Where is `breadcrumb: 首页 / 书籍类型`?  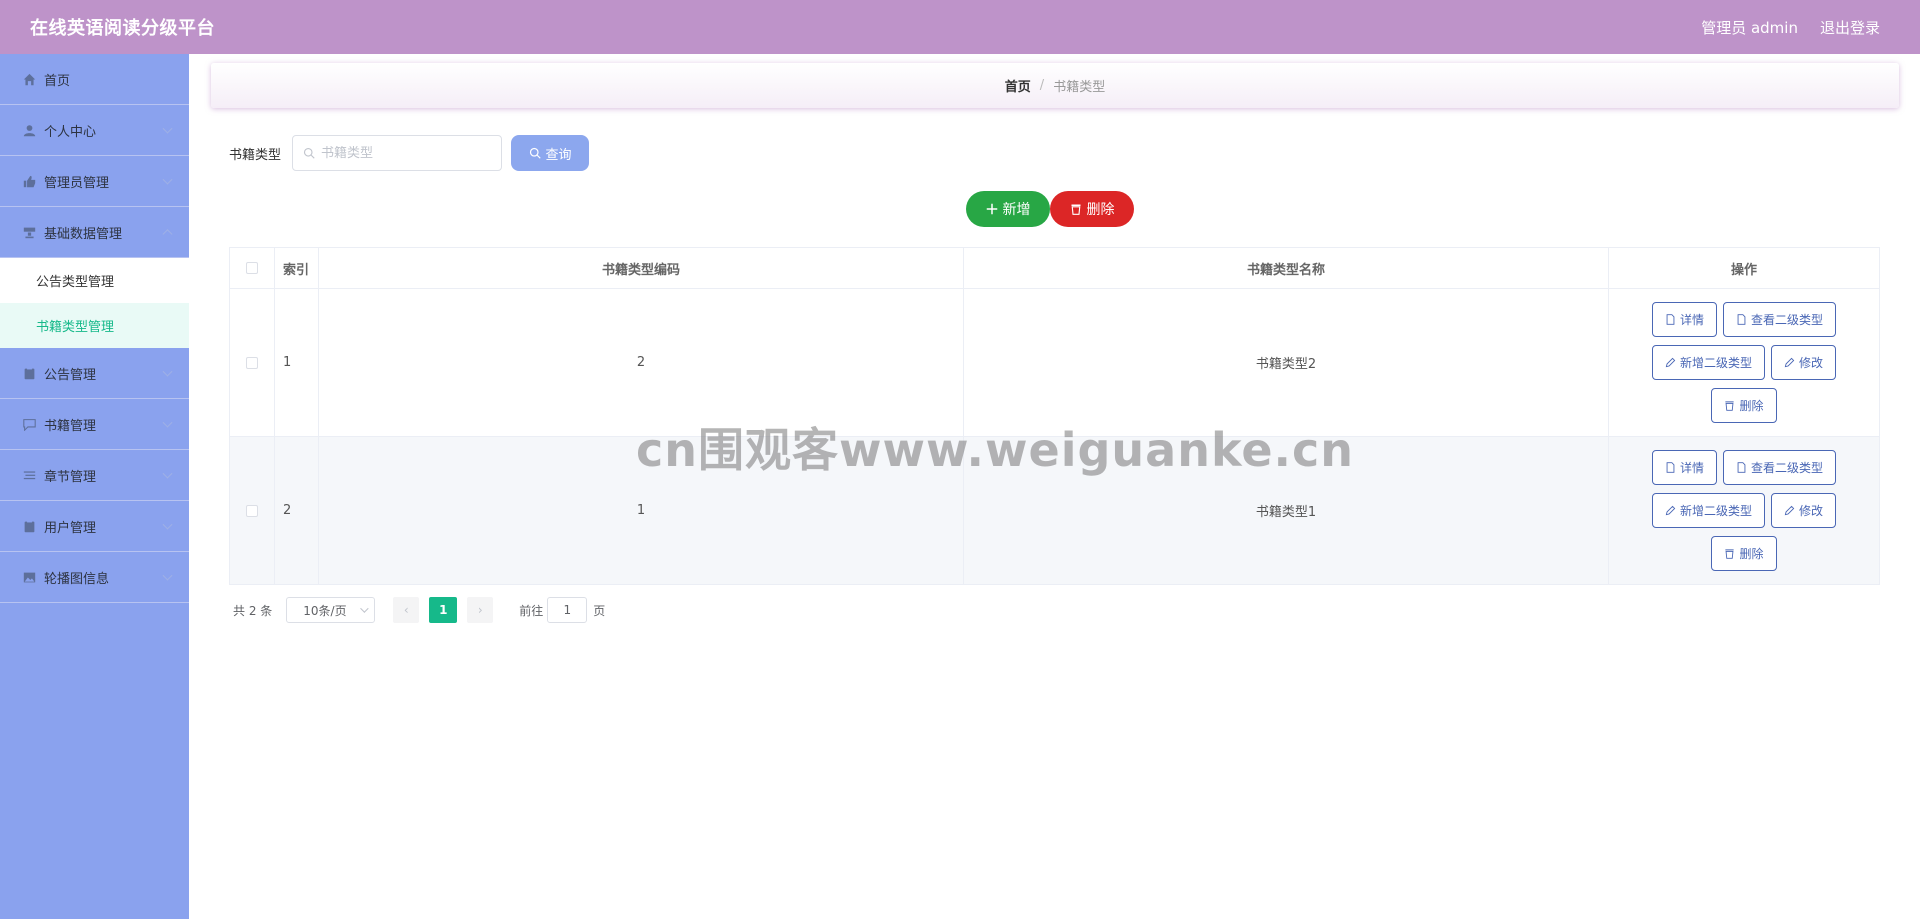
breadcrumb: 首页 / 书籍类型 is located at coordinates (1055, 85).